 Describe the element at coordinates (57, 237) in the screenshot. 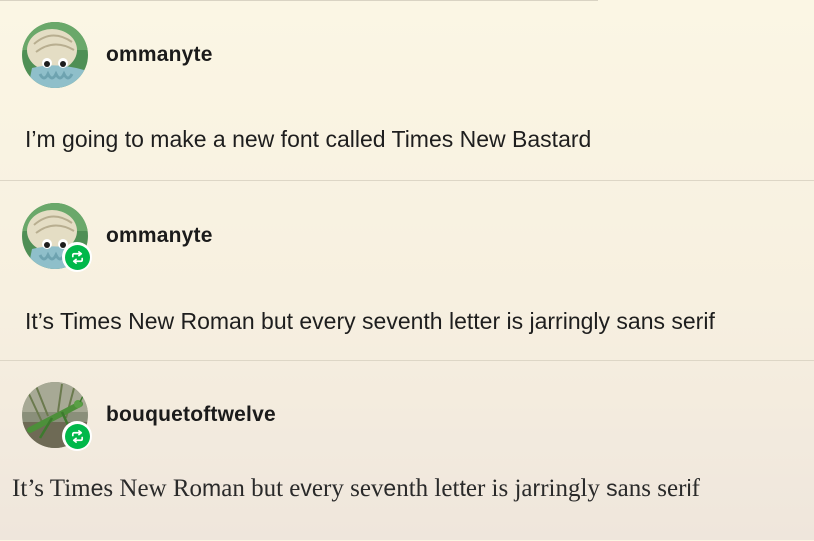

I see `post-2-avatar` at that location.